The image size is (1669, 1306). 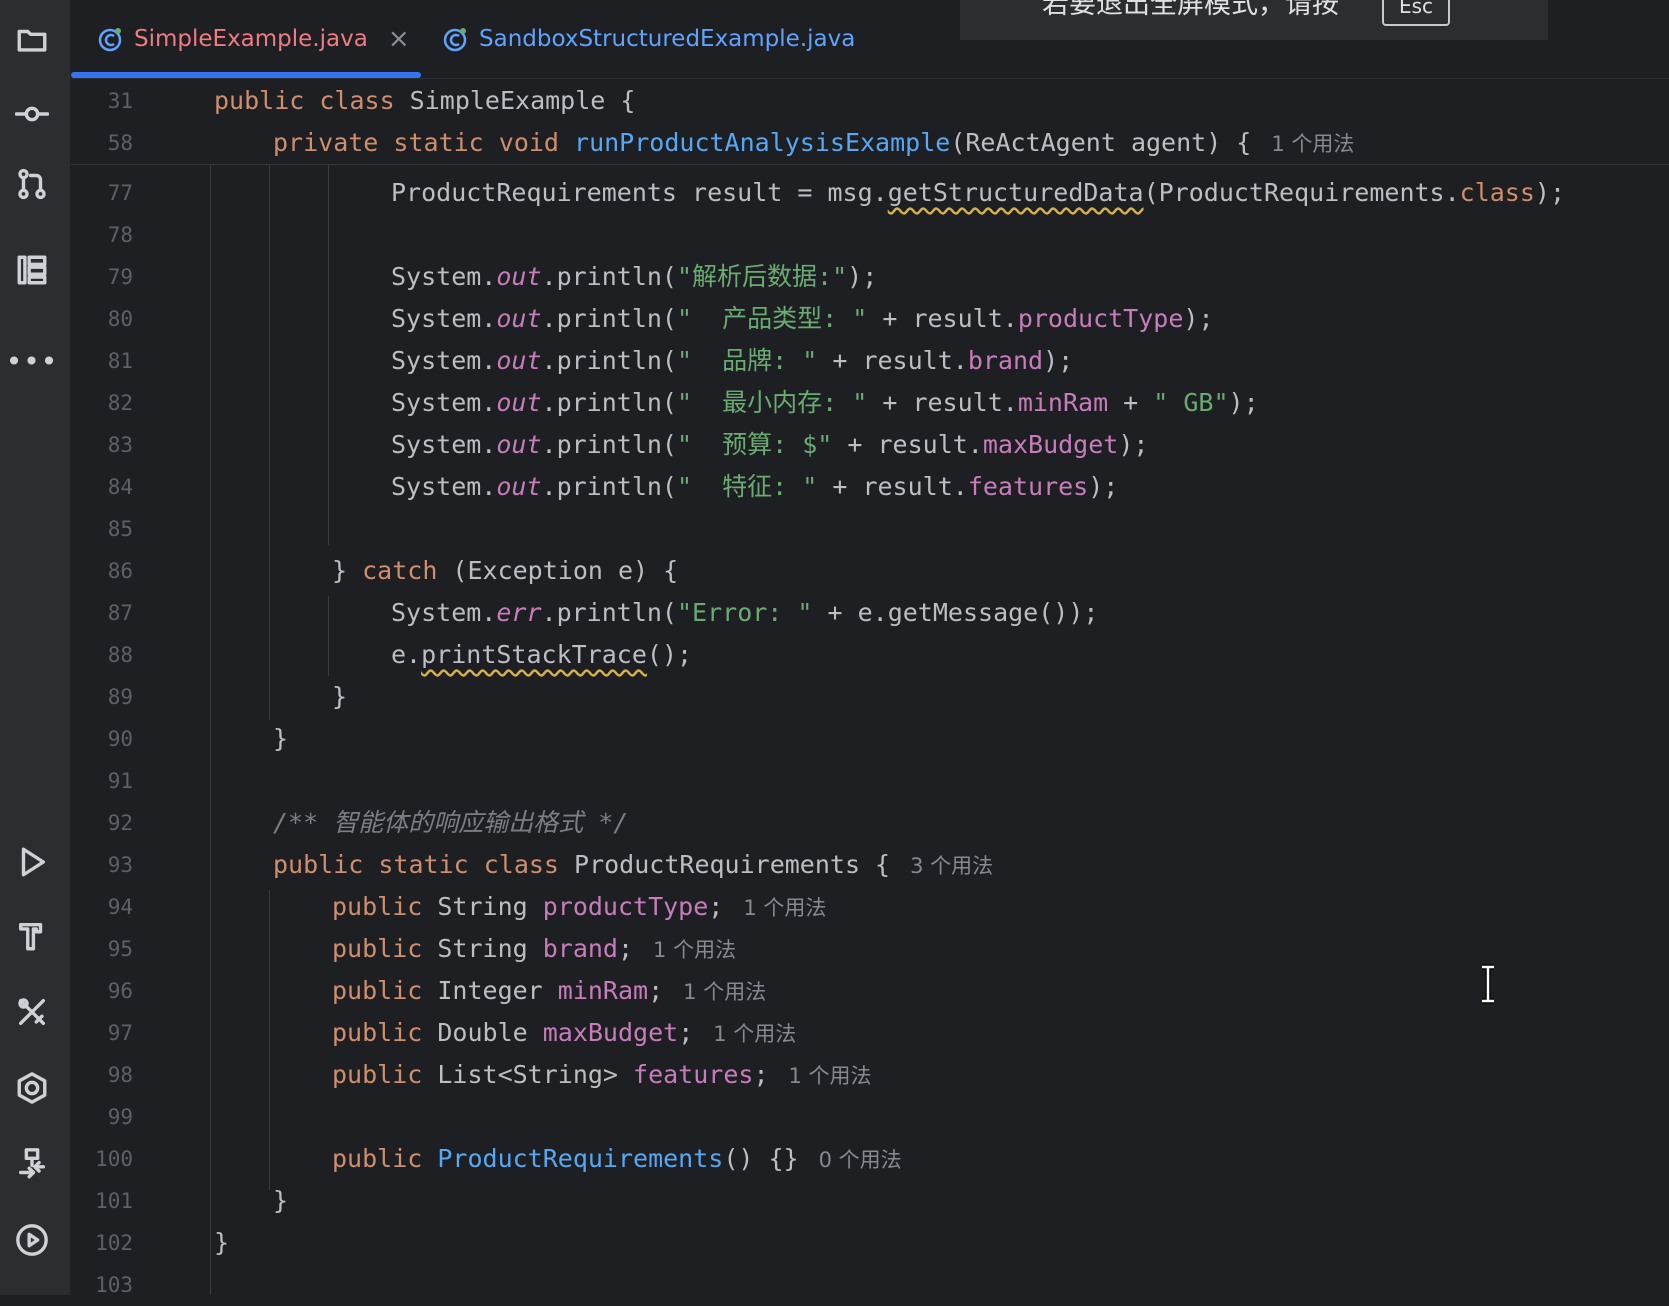 What do you see at coordinates (634, 277) in the screenshot?
I see `code-line: System.out.println("解析后数据:");` at bounding box center [634, 277].